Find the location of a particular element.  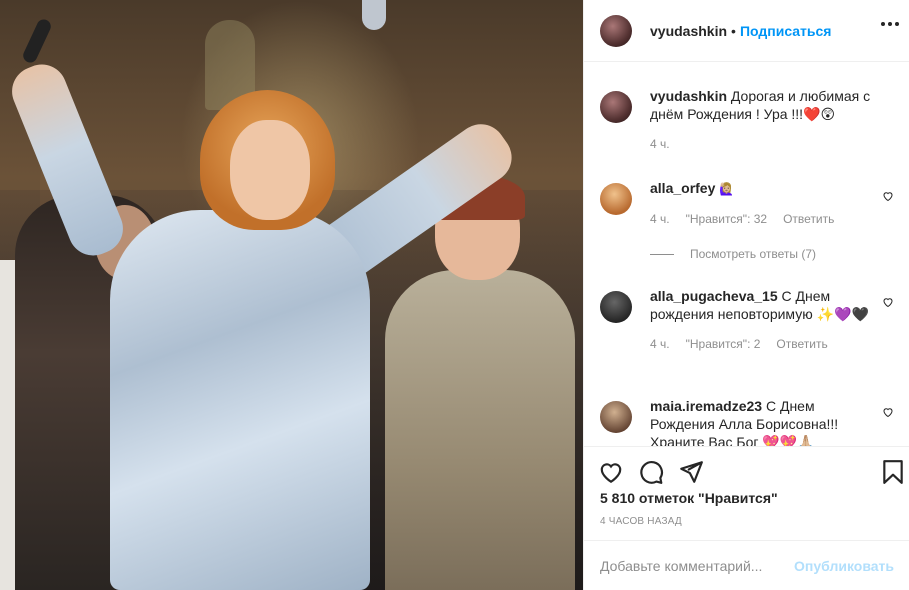

heart-icon is located at coordinates (611, 472).